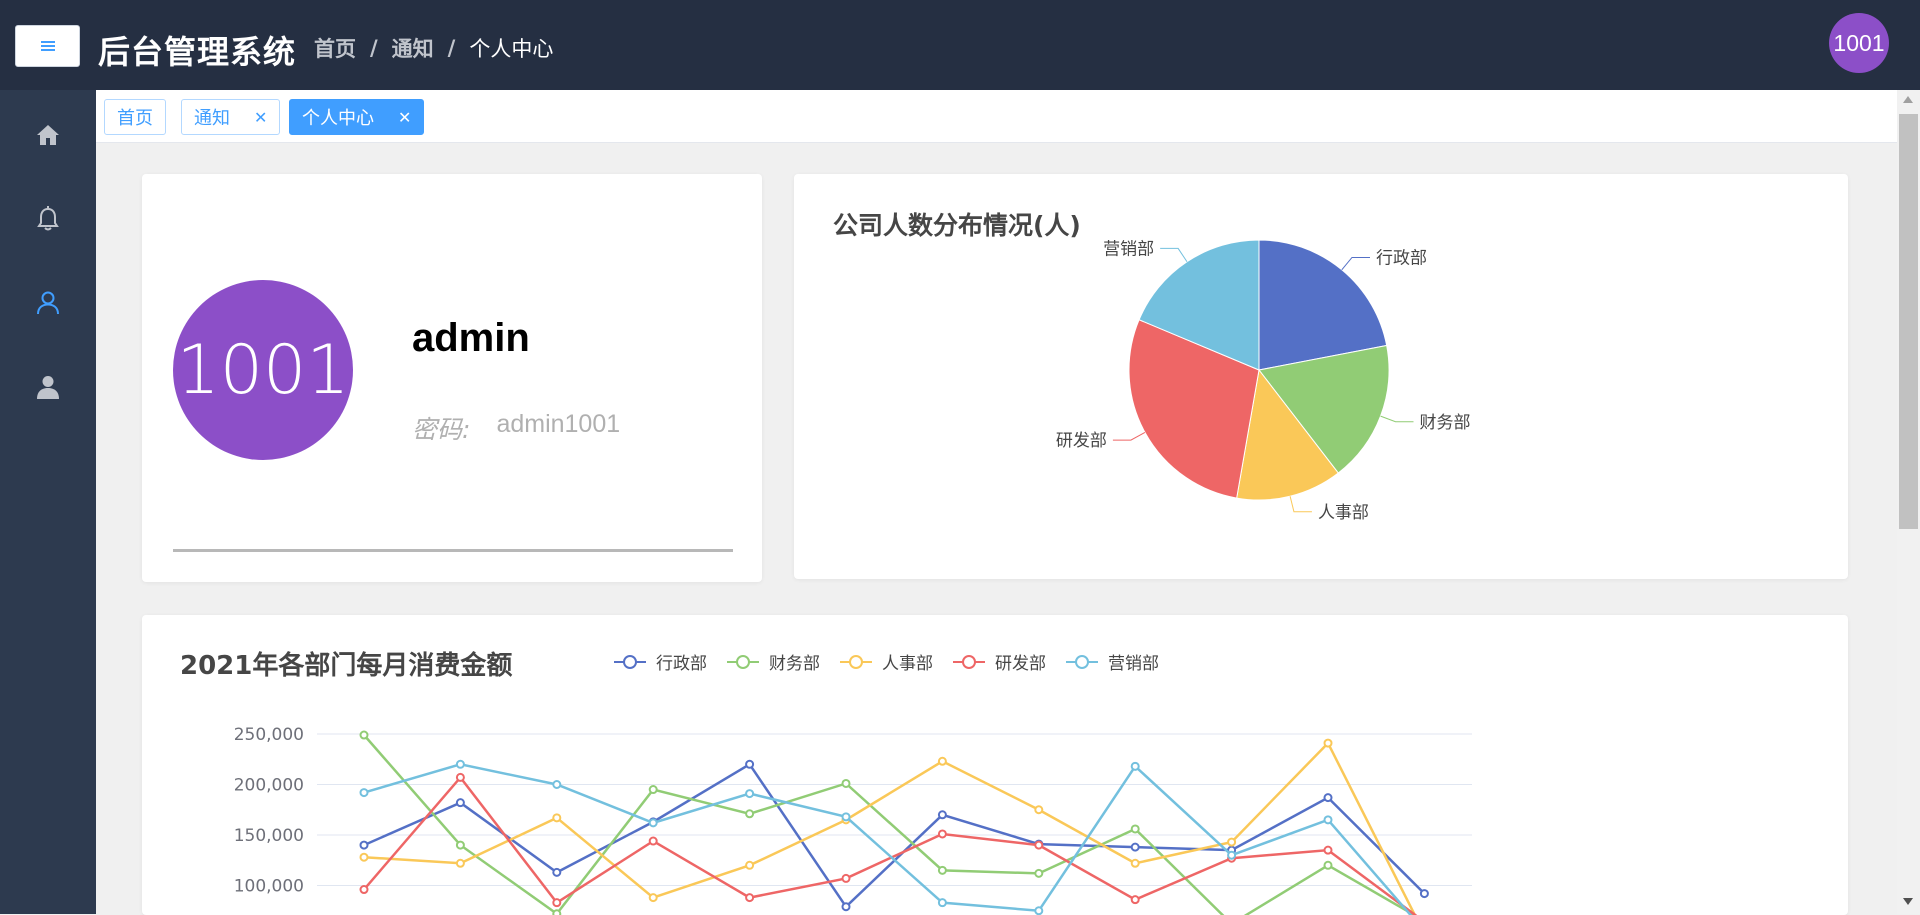  Describe the element at coordinates (960, 45) in the screenshot. I see `top-header: 后台管理系统 首页 / 通知 / 个人中心 1001` at that location.